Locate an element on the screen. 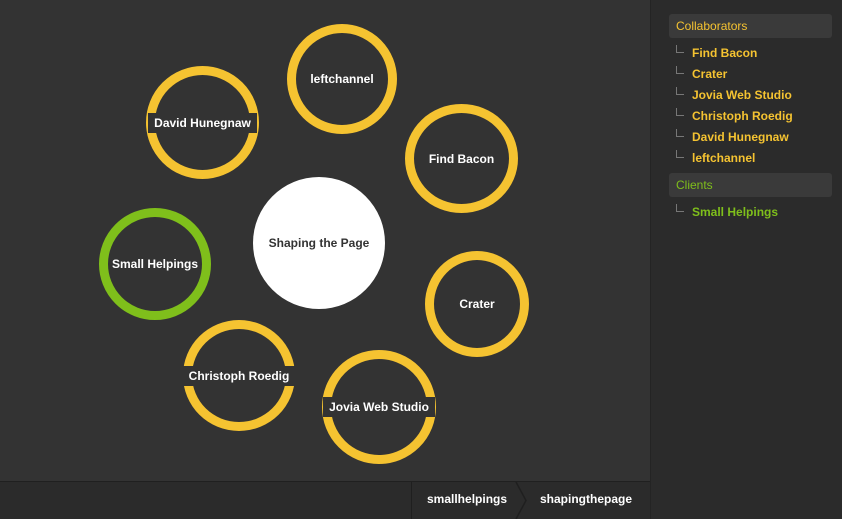 This screenshot has width=842, height=519. breadcrumb-item-label: shapingthepage is located at coordinates (586, 499).